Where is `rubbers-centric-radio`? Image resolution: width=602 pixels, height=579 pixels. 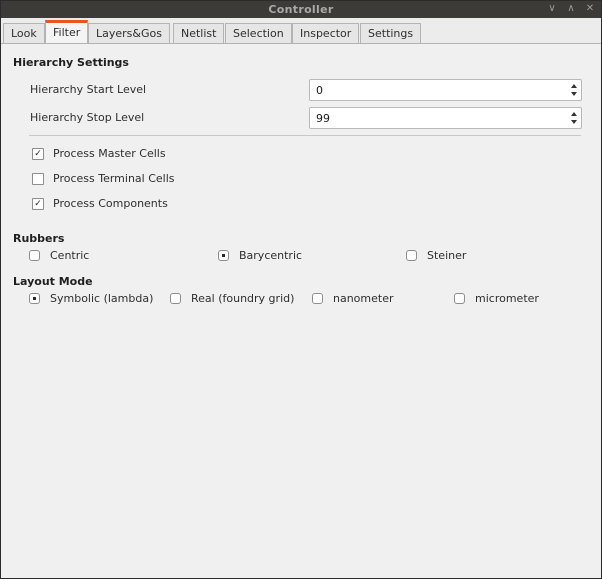 rubbers-centric-radio is located at coordinates (34, 255).